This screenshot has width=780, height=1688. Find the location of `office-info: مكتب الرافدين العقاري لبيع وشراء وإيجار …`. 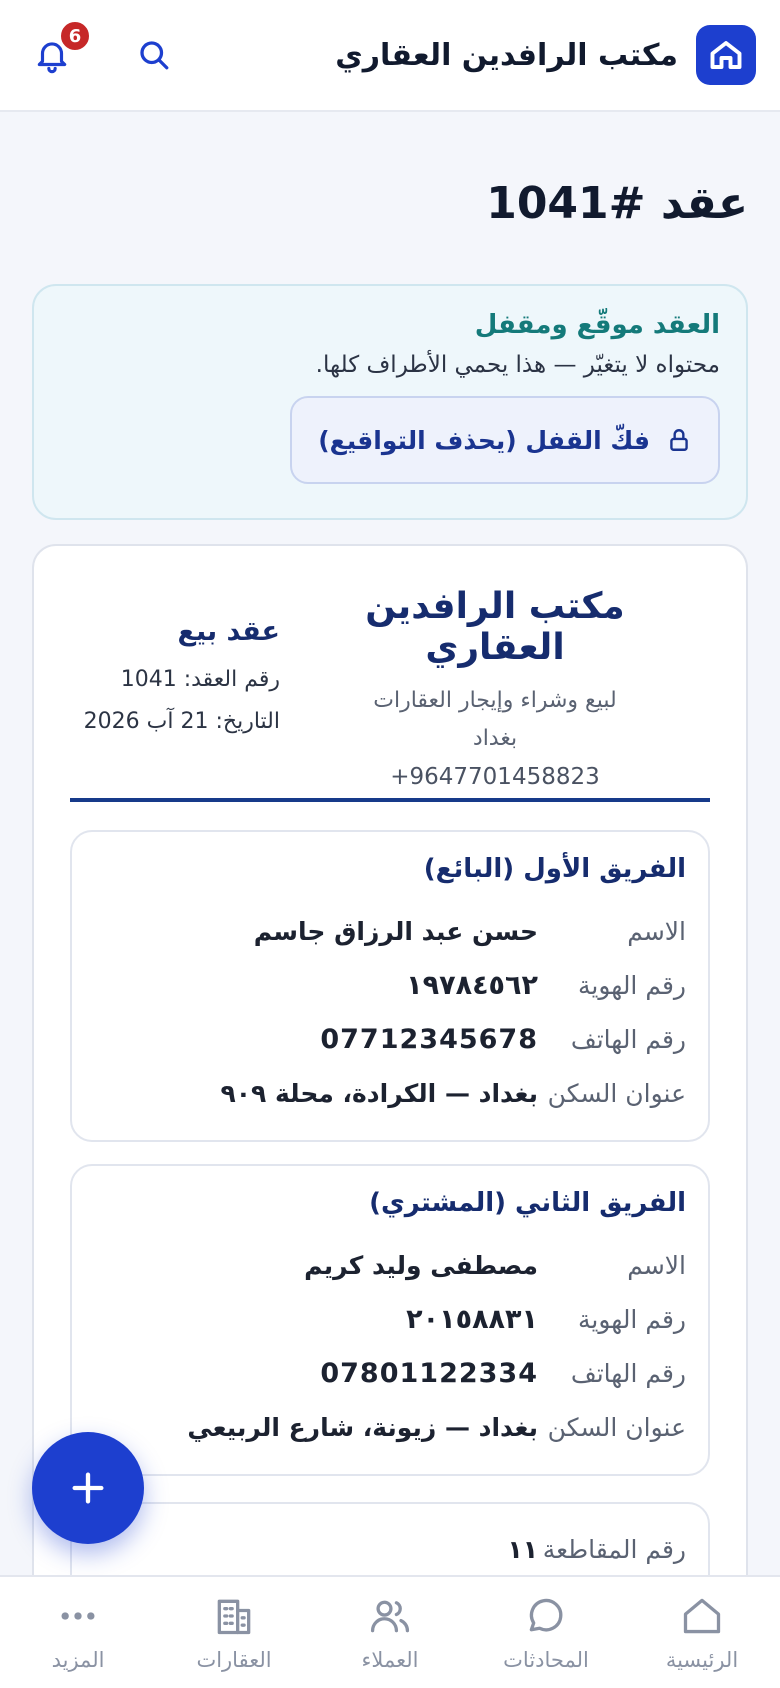

office-info: مكتب الرافدين العقاري لبيع وشراء وإيجار … is located at coordinates (495, 691).